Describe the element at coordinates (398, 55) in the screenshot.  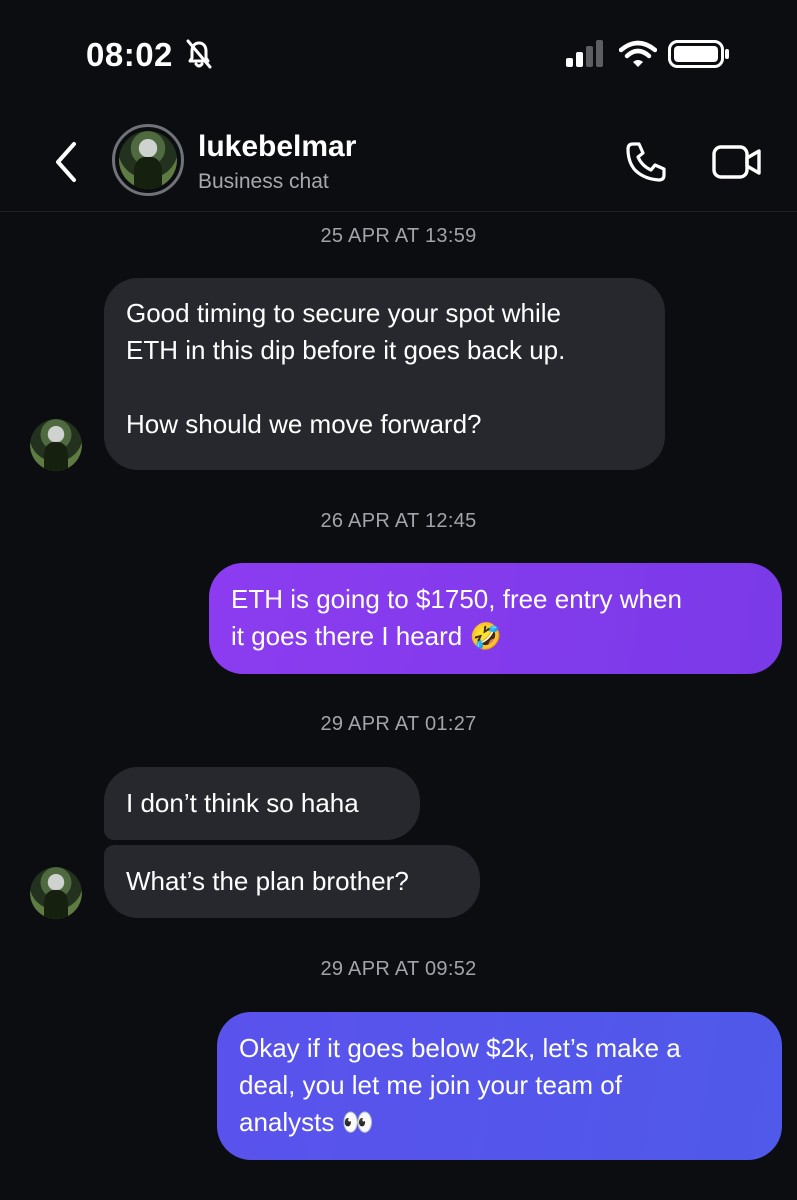
I see `status-bar: 08:02` at that location.